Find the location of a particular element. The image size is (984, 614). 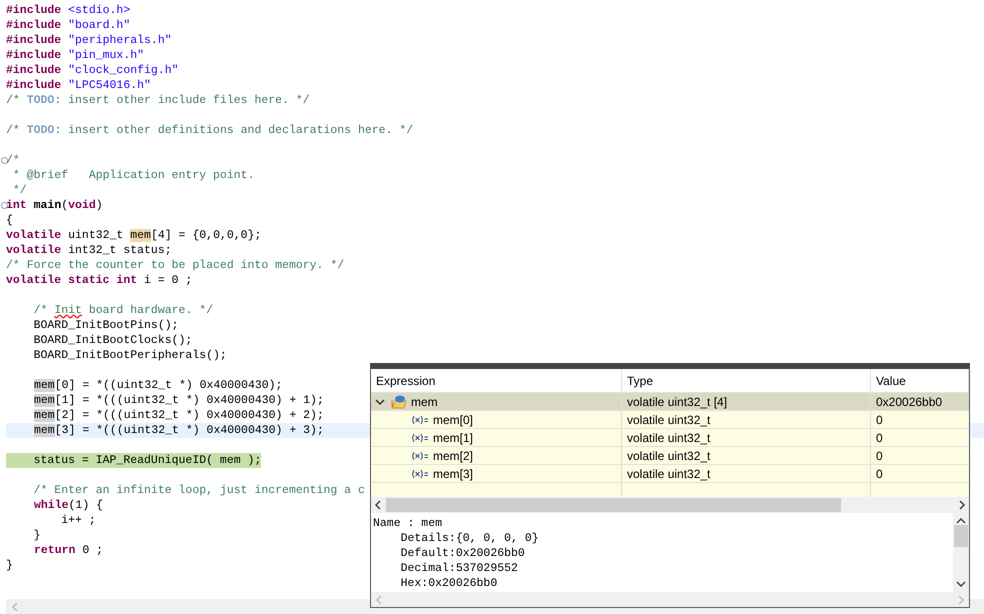

code-line: volatile uint32_t mem[4] = {0,0,0,0}; is located at coordinates (134, 235).